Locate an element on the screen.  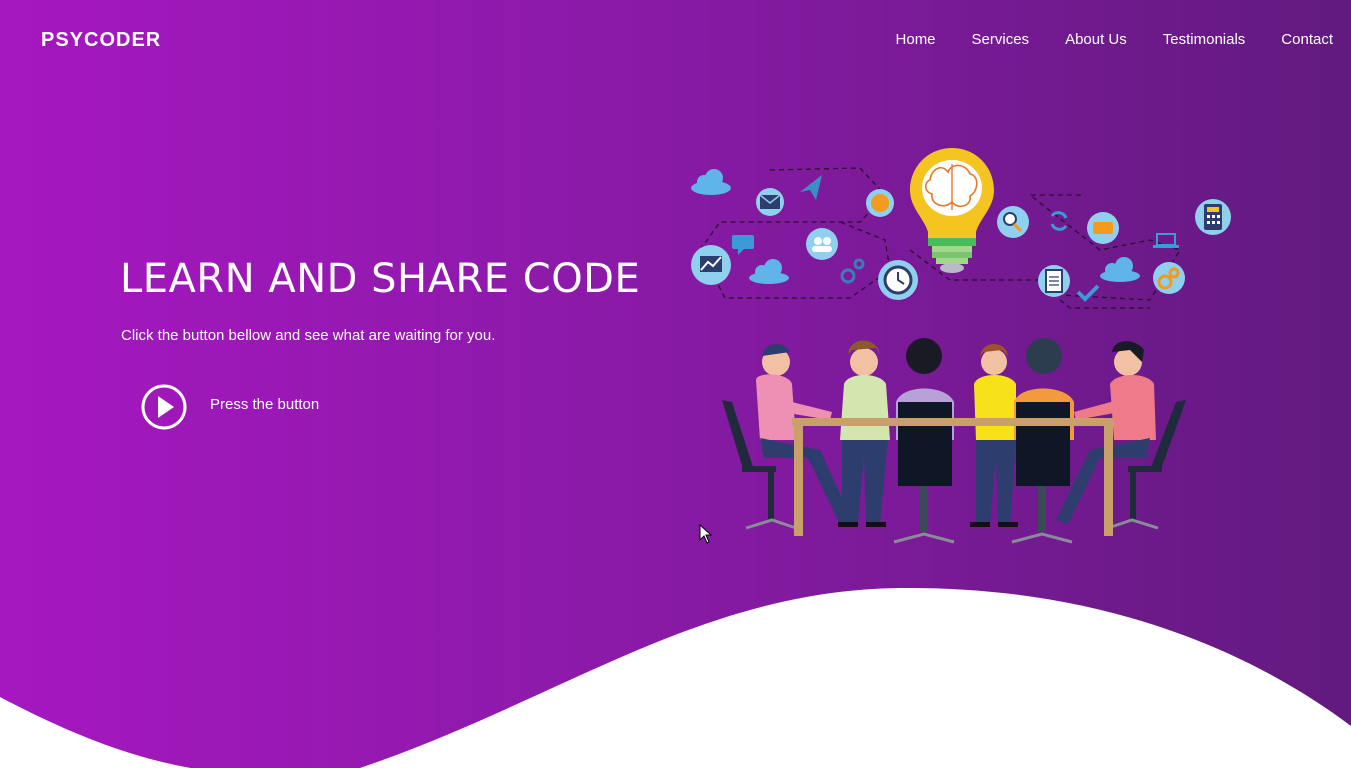
nav-home: Home is located at coordinates (916, 39).